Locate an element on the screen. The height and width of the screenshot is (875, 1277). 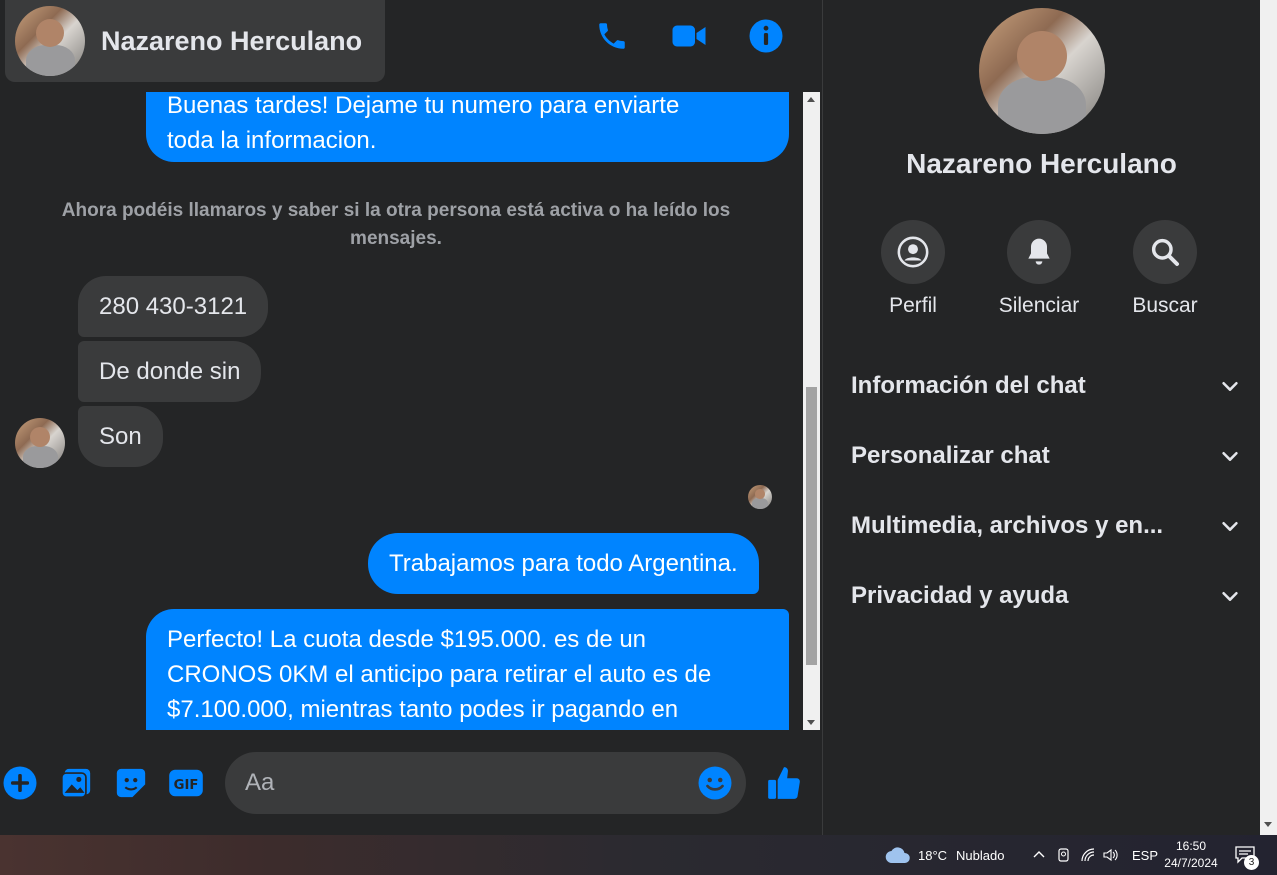
message-scrollbar is located at coordinates (811, 411).